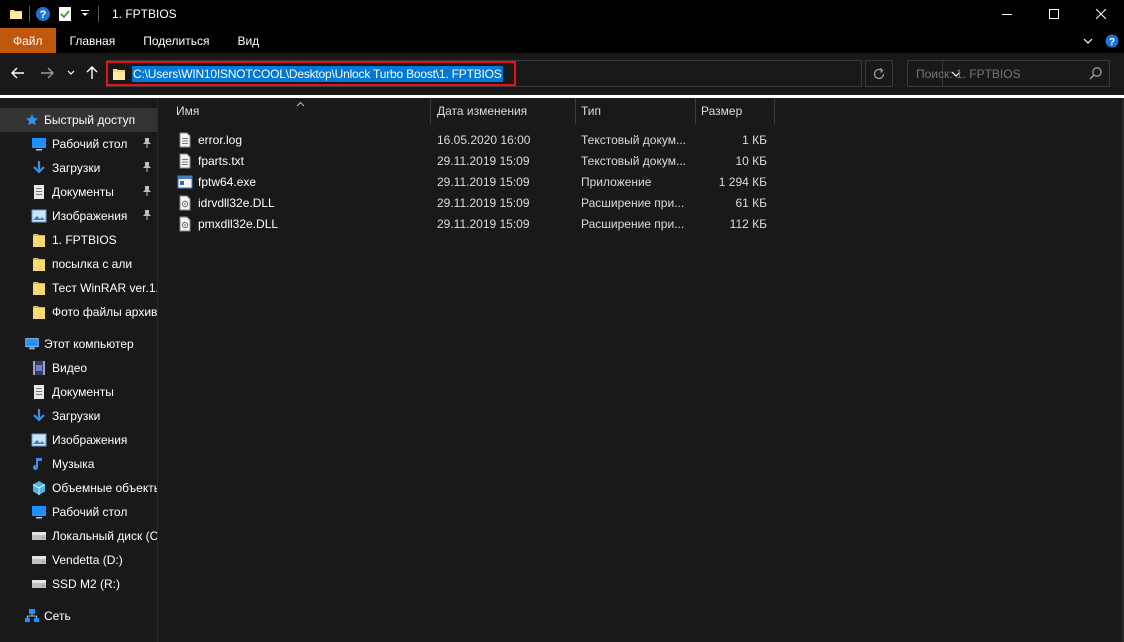  I want to click on up-button, so click(92, 73).